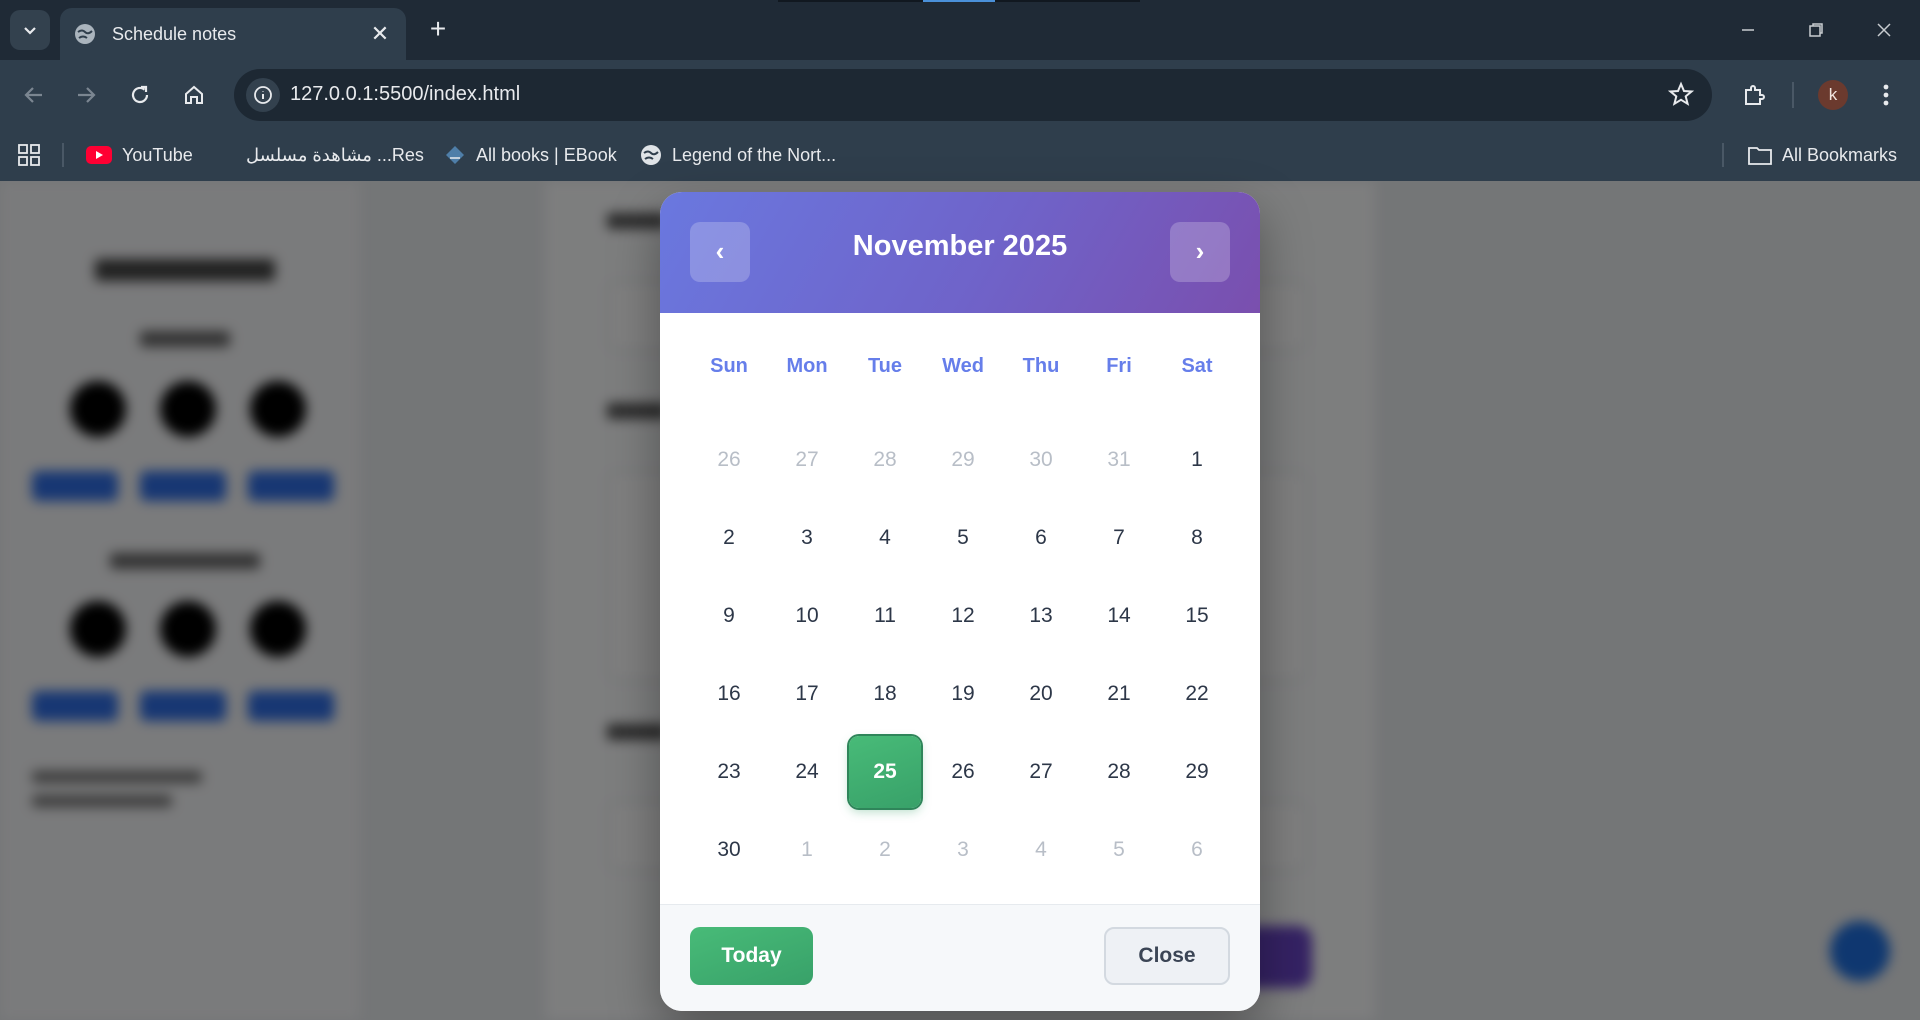 The width and height of the screenshot is (1920, 1020). What do you see at coordinates (1119, 460) in the screenshot?
I see `day-cell: 31` at bounding box center [1119, 460].